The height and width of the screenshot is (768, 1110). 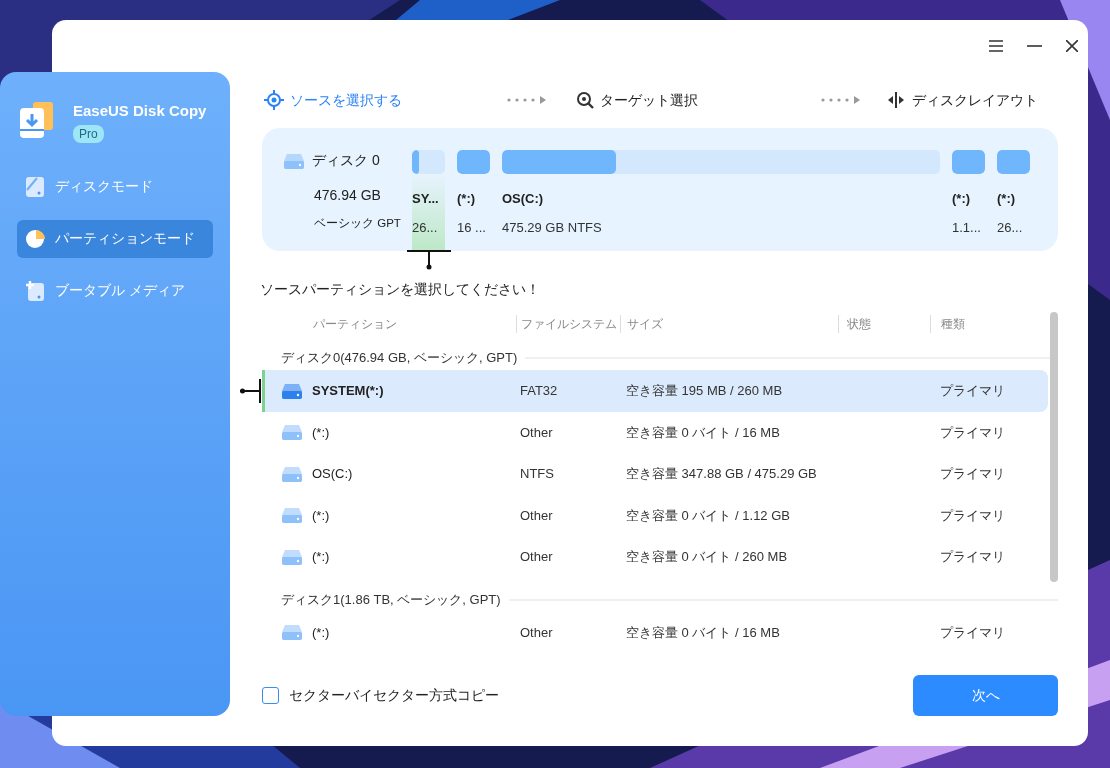 I want to click on disk-size: 476.94 GB, so click(x=348, y=195).